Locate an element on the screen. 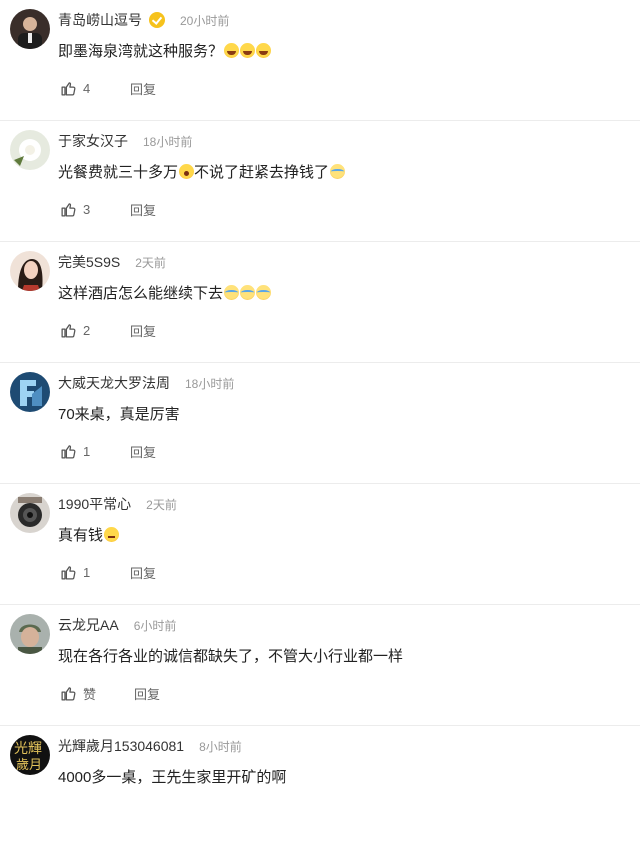 The height and width of the screenshot is (847, 640). comment-item: 于家女汉子 18小时前 光餐费就三十多万 不说了赶紧去挣钱了 3 回复 is located at coordinates (320, 181).